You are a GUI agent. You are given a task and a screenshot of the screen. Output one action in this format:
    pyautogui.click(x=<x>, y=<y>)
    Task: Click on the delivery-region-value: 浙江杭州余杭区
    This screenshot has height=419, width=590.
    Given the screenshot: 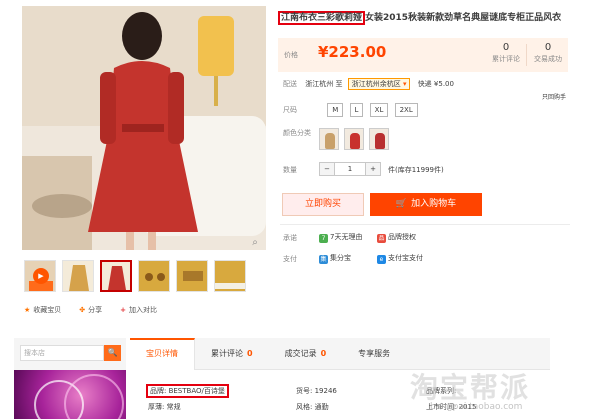 What is the action you would take?
    pyautogui.click(x=376, y=84)
    